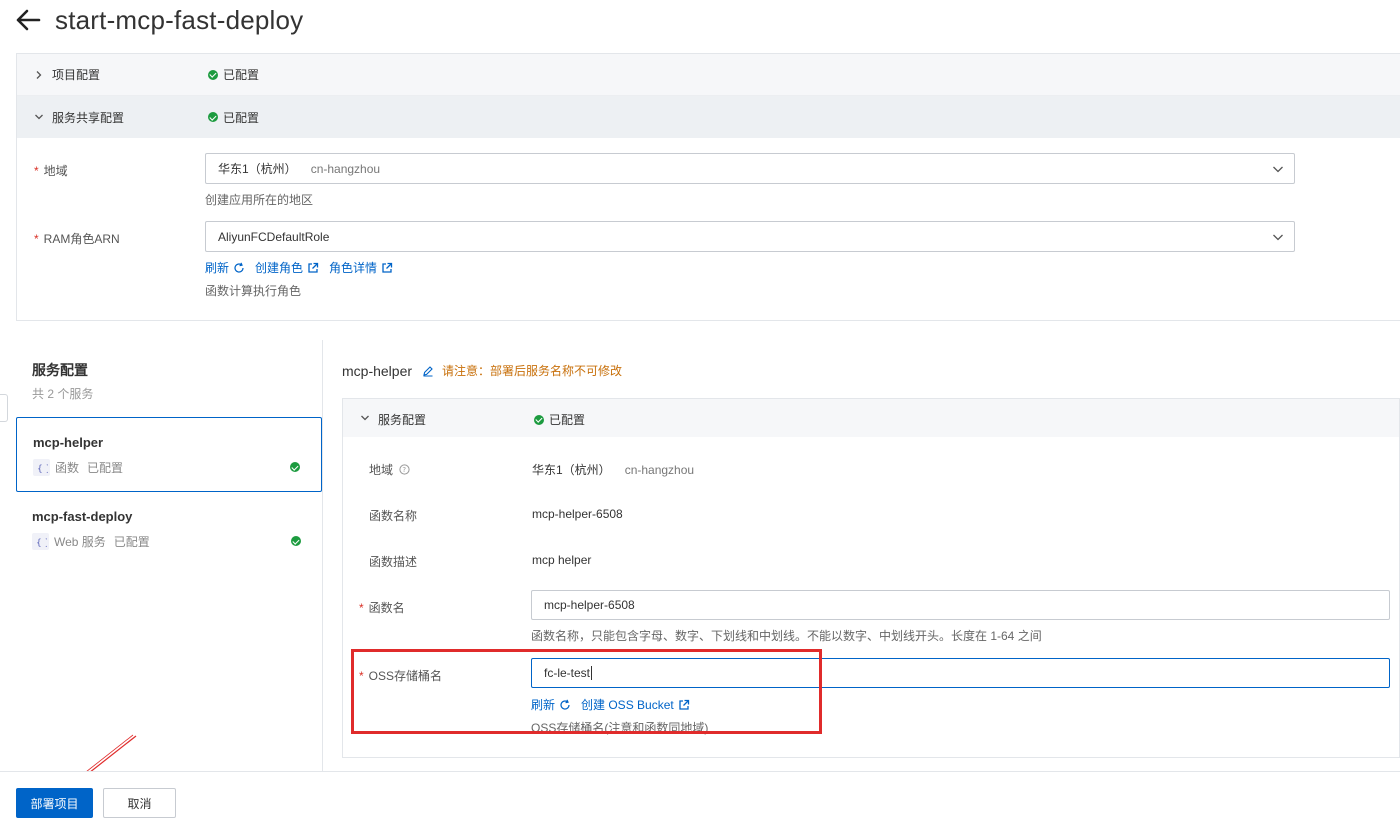  Describe the element at coordinates (4, 408) in the screenshot. I see `sidebar-toggle-handle` at that location.